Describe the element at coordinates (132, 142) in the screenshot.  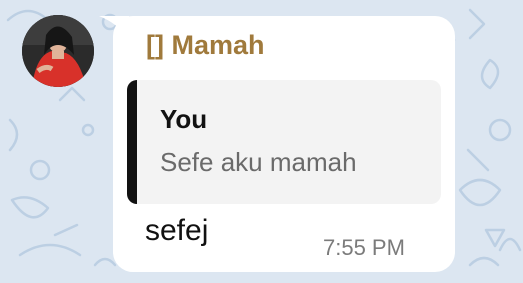
I see `reply-accent-bar` at that location.